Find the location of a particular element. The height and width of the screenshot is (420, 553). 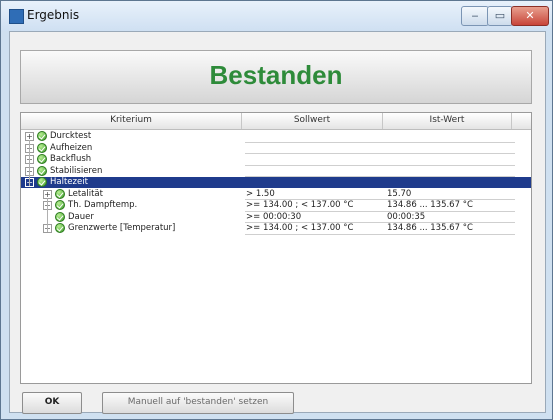

table-row: + Letalität > 1.50 15.70 is located at coordinates (276, 194).